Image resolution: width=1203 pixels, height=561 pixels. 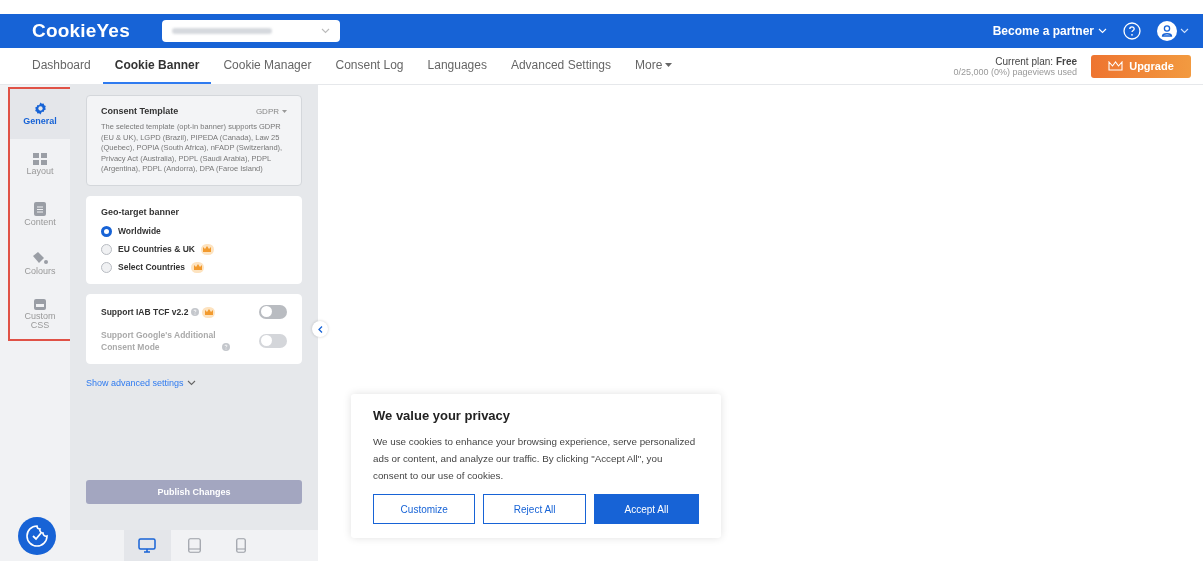 I want to click on card-title: Consent Template, so click(x=140, y=111).